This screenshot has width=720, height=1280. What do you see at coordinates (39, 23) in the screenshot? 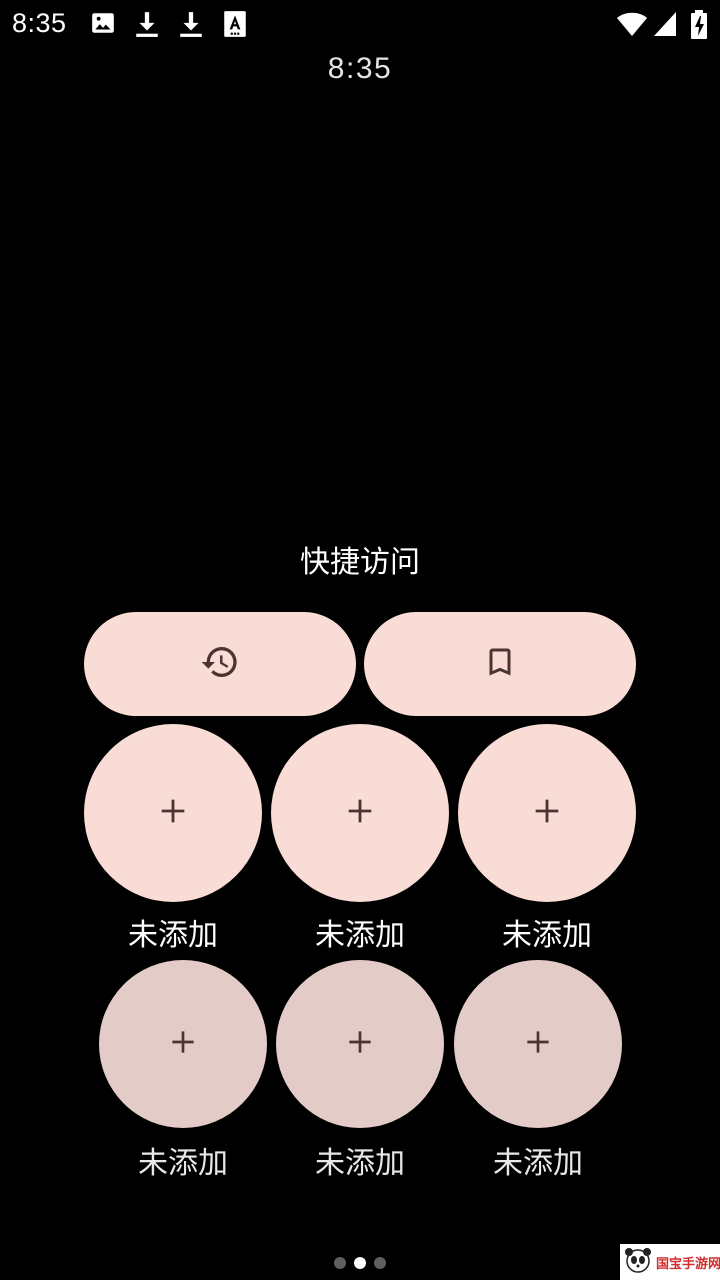
I see `status-time: 8:35` at bounding box center [39, 23].